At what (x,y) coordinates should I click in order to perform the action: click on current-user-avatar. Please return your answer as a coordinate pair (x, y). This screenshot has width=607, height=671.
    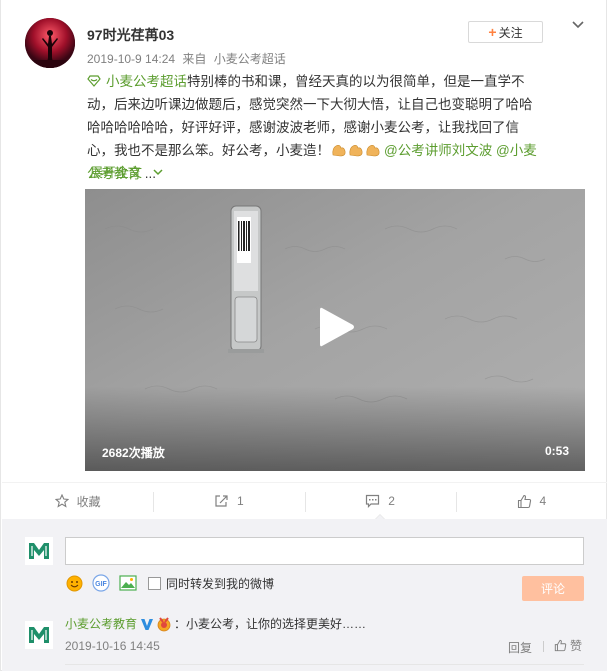
    Looking at the image, I should click on (39, 551).